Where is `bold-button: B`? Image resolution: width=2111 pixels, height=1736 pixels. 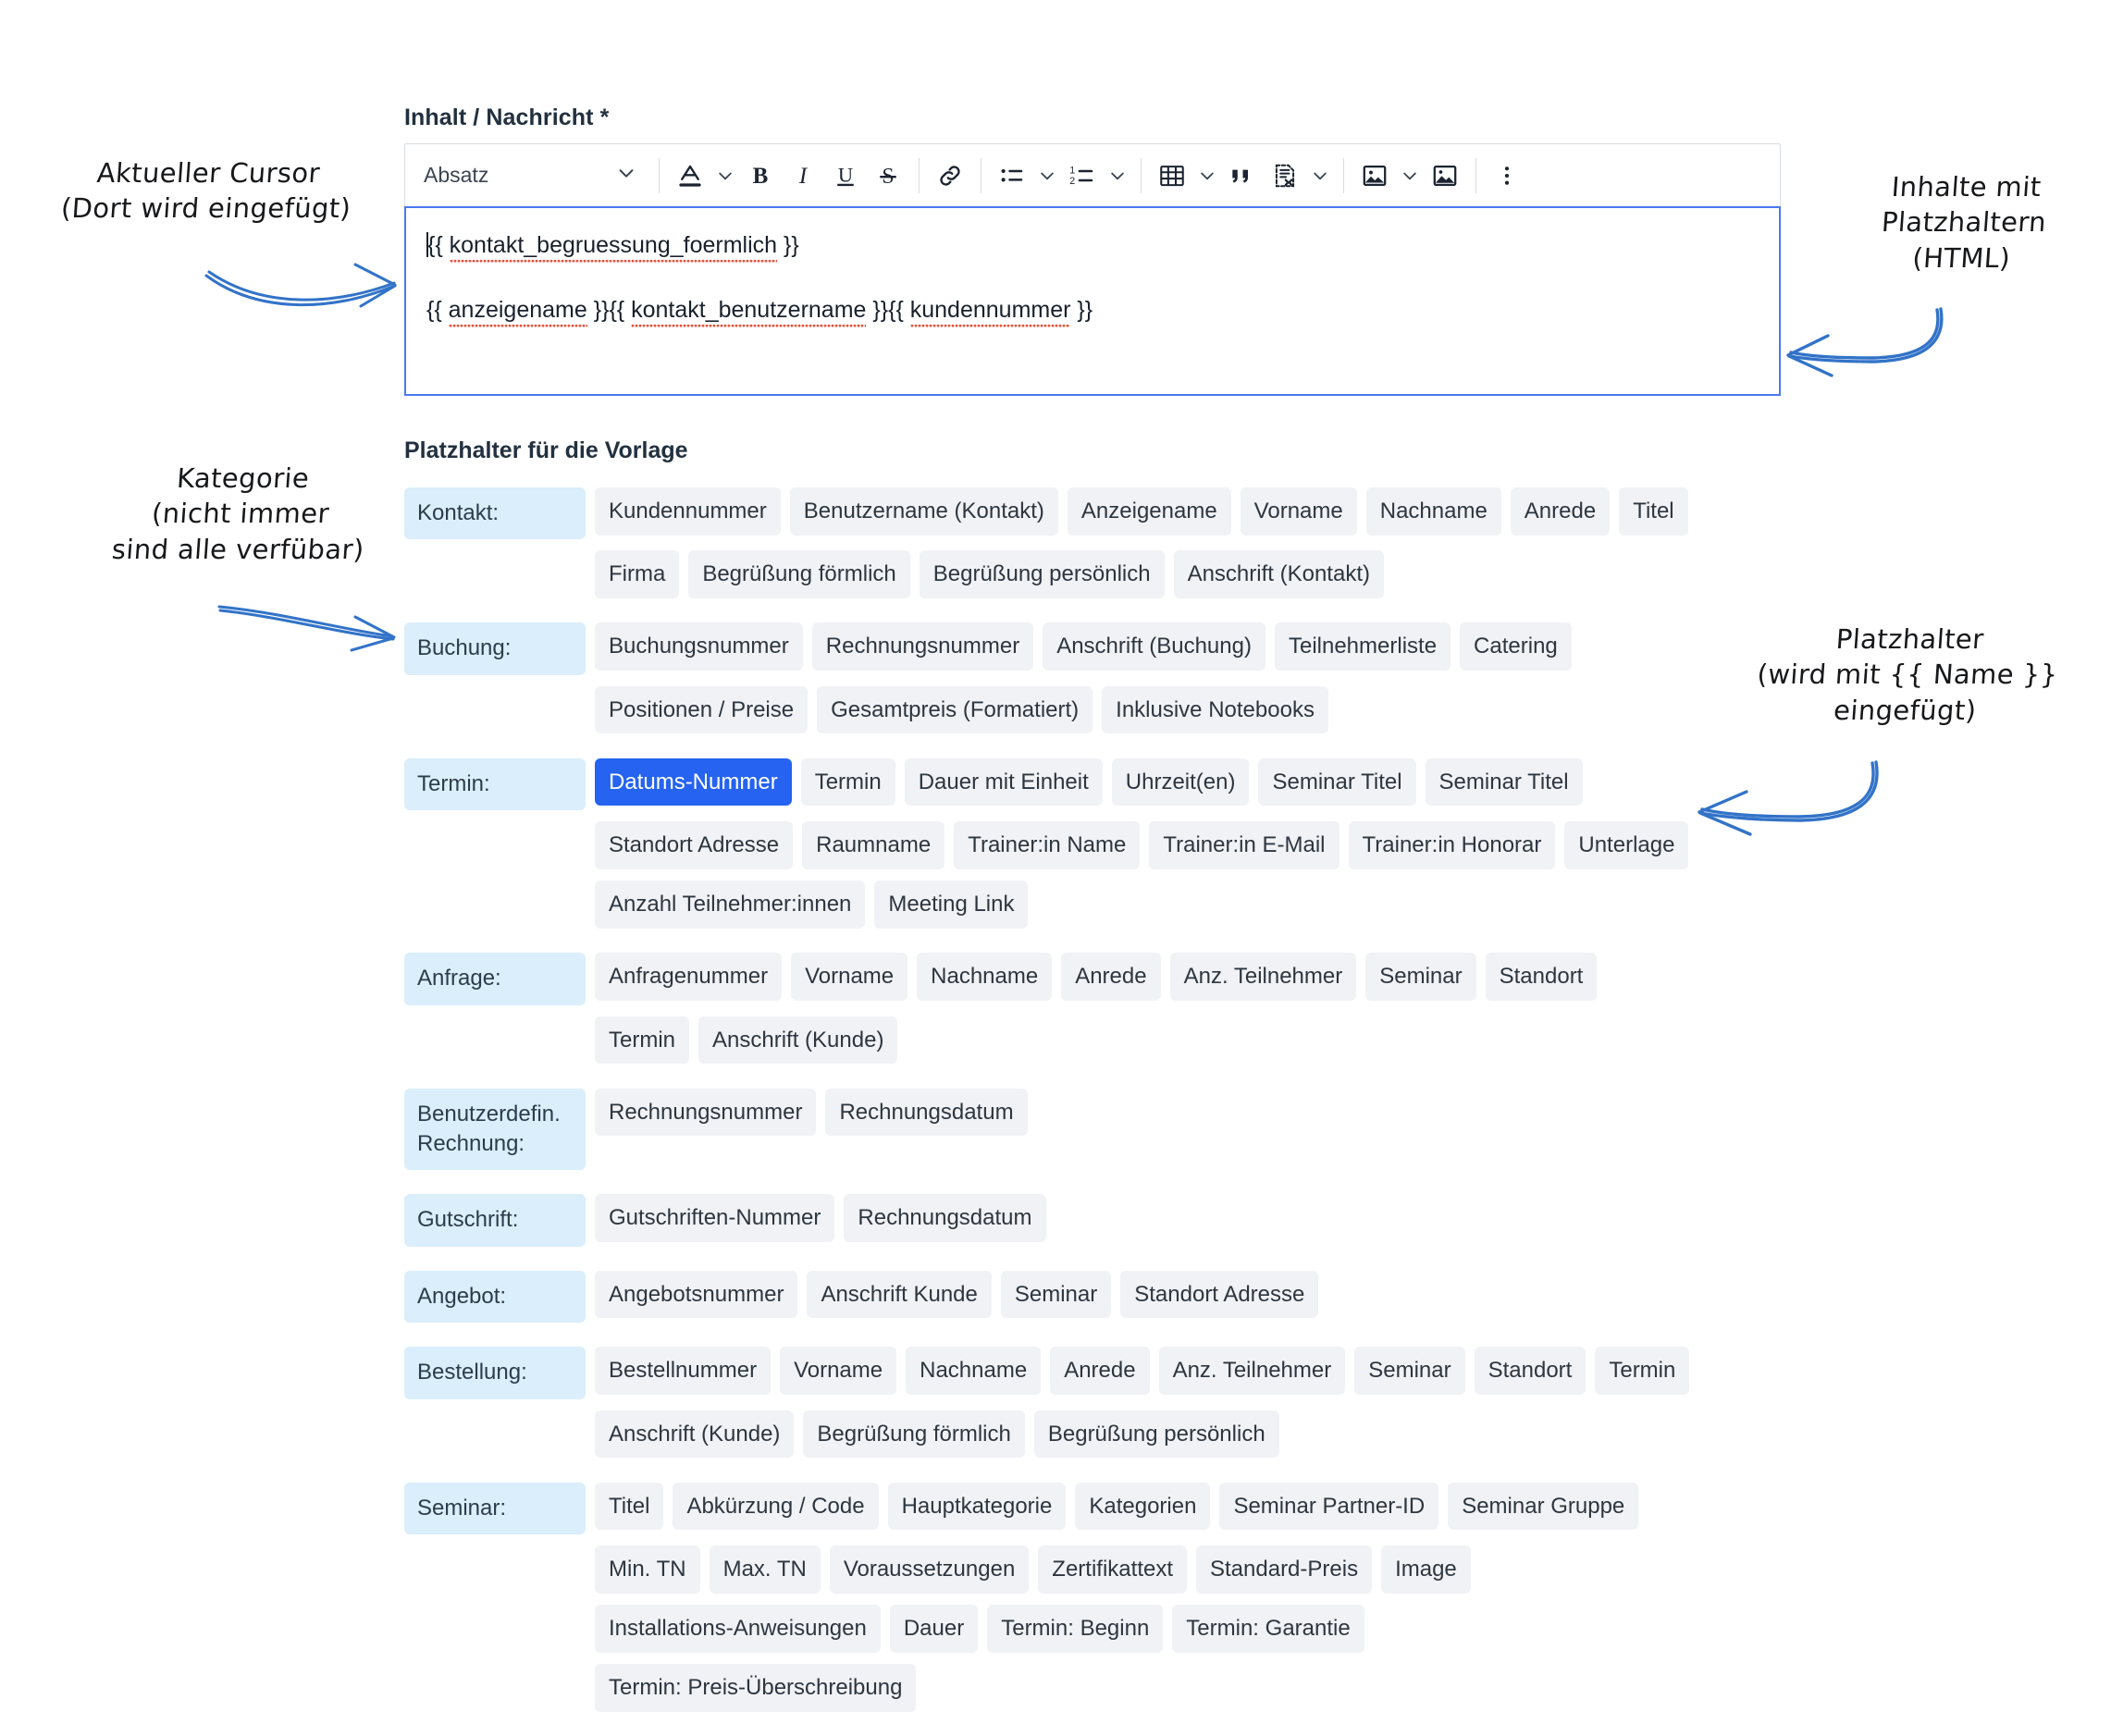
bold-button: B is located at coordinates (760, 176).